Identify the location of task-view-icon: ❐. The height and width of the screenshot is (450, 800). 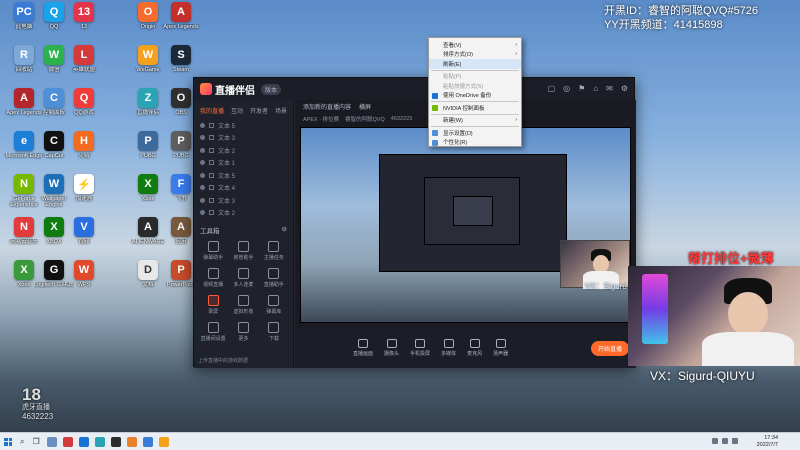
(35, 441).